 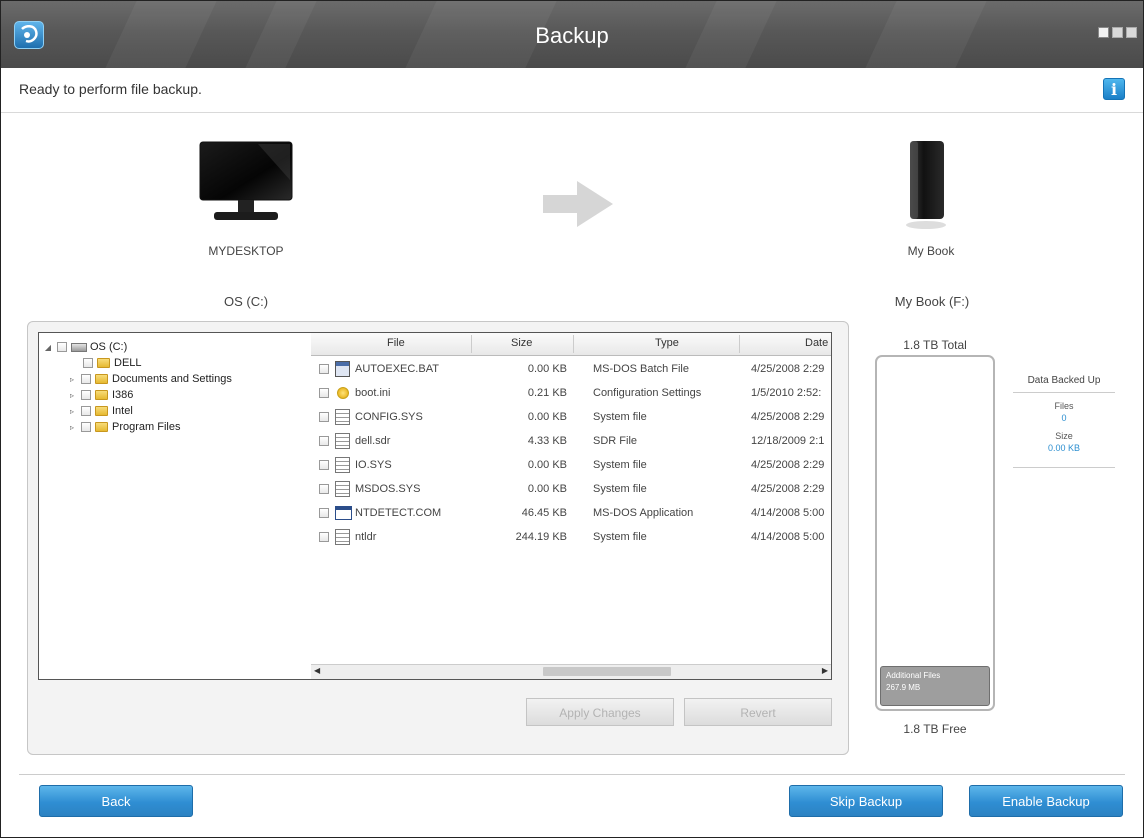 I want to click on maximize-icon, so click(x=1117, y=32).